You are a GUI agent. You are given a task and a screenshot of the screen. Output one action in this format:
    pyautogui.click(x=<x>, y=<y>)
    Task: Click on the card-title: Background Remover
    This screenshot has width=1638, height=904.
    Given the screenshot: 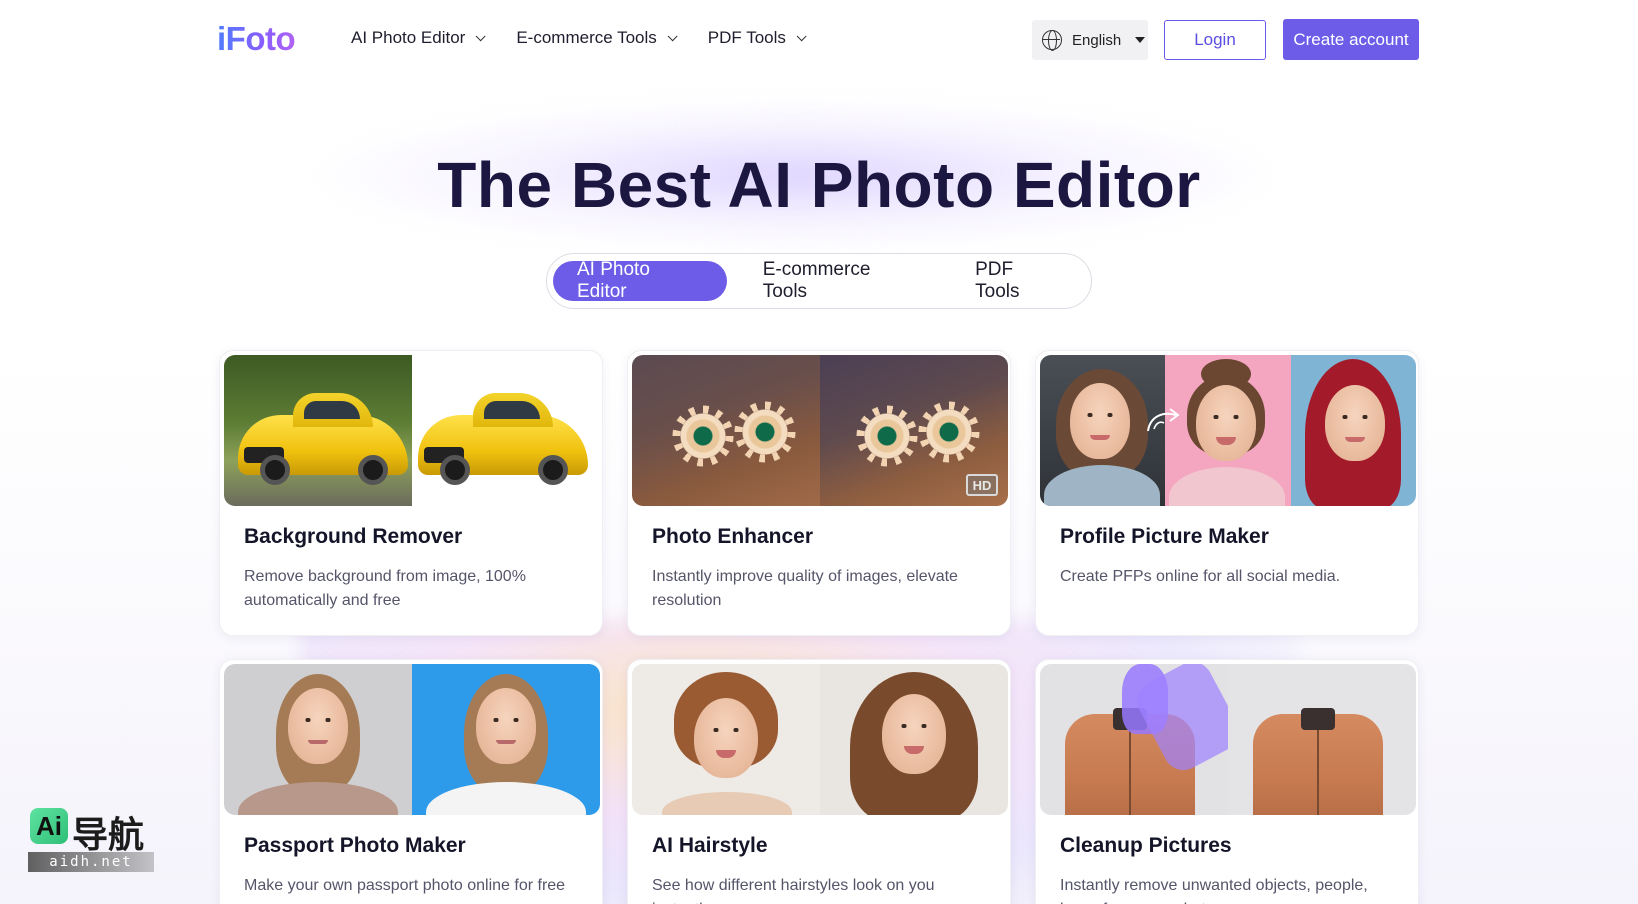 What is the action you would take?
    pyautogui.click(x=353, y=536)
    